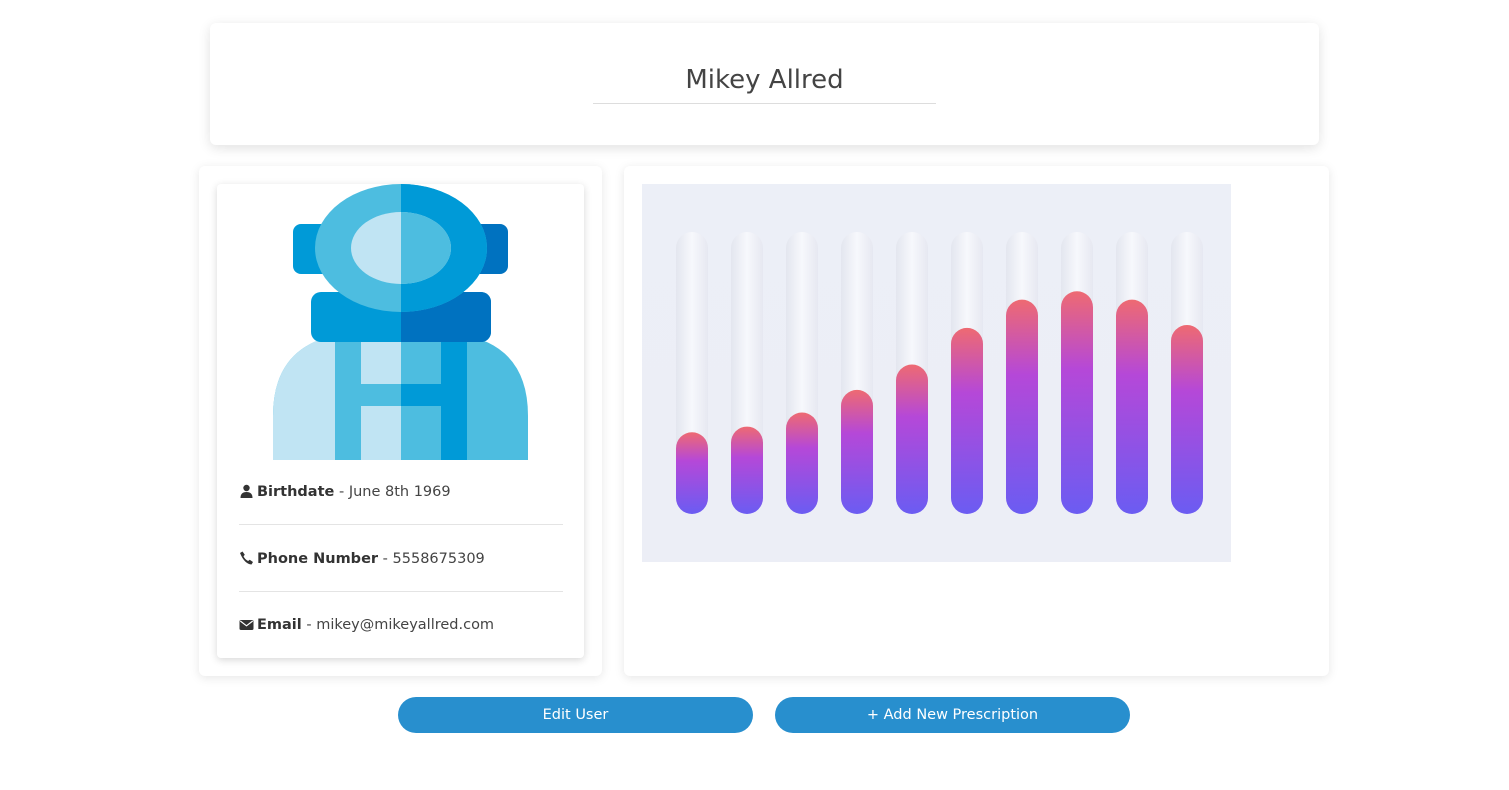 This screenshot has height=790, width=1509. I want to click on title-divider, so click(764, 103).